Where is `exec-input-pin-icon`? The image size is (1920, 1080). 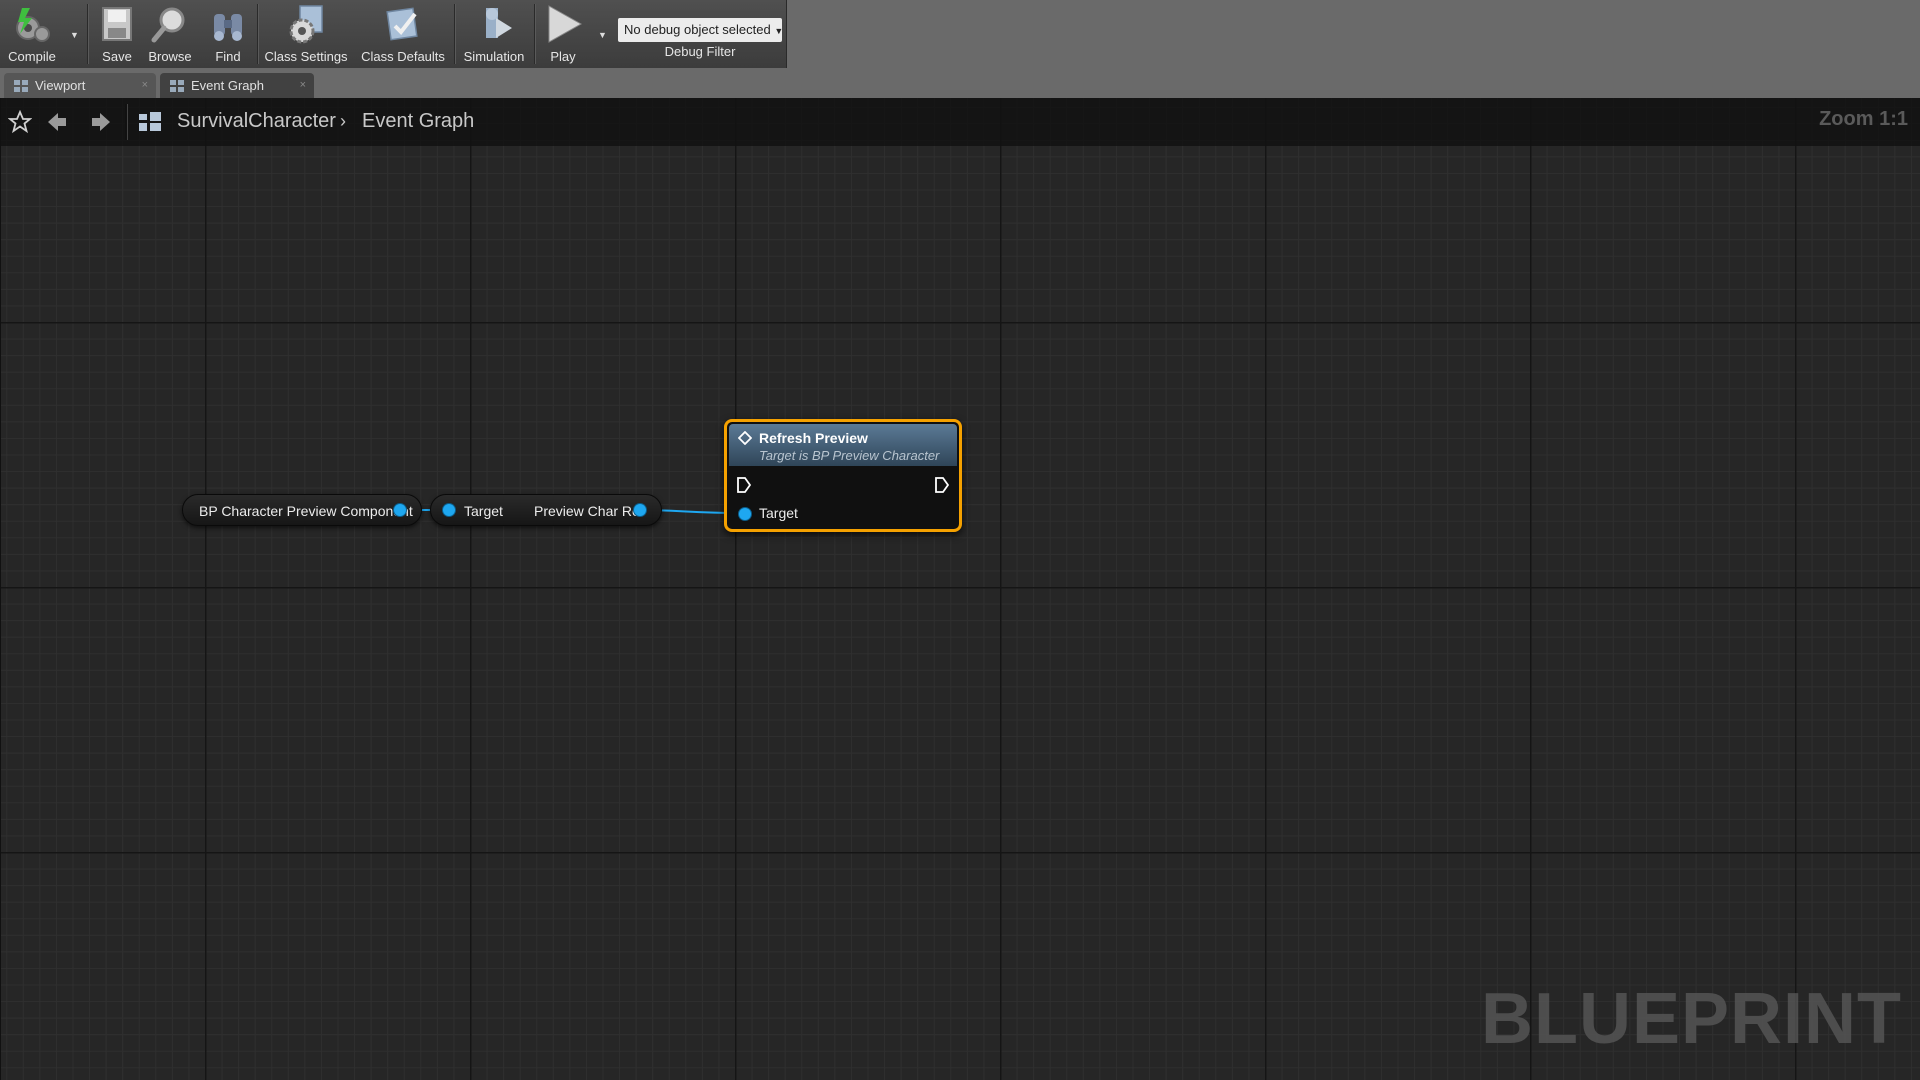 exec-input-pin-icon is located at coordinates (744, 485).